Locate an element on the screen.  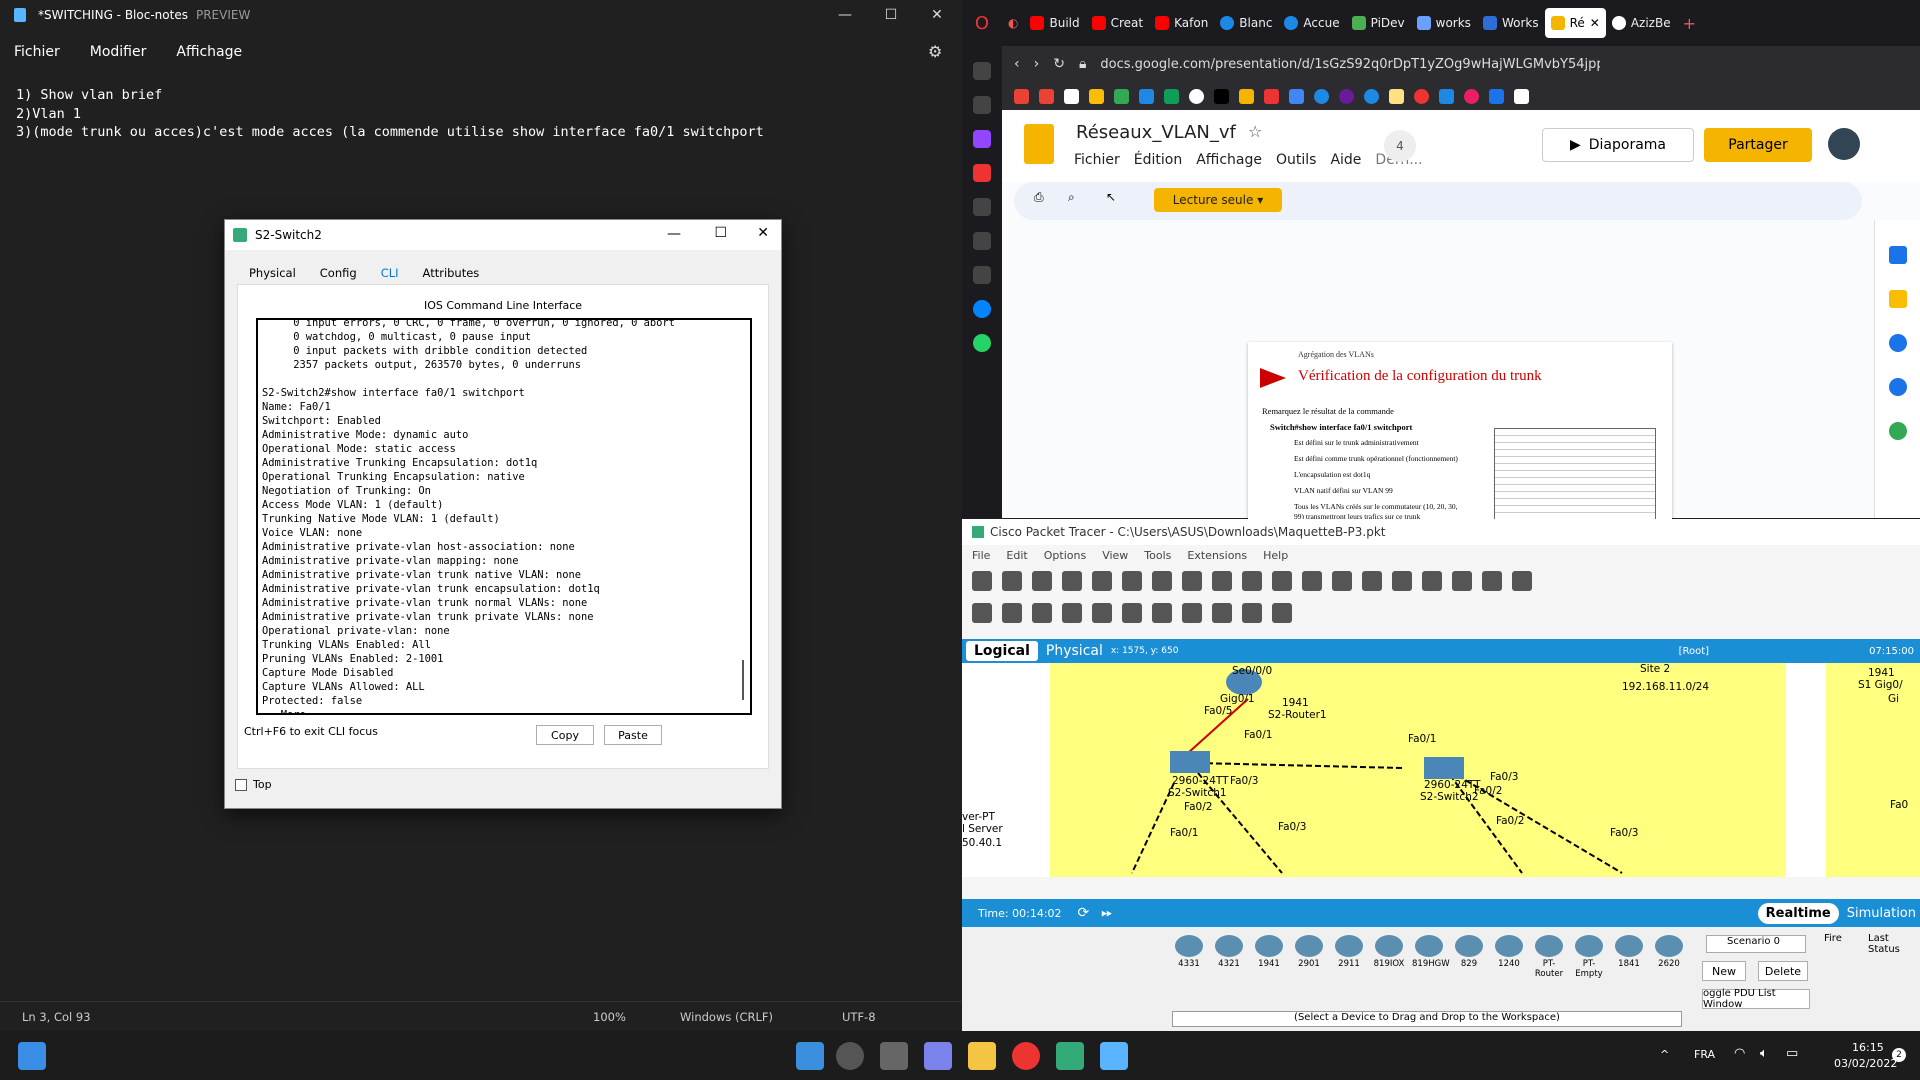
home-icon is located at coordinates (982, 173).